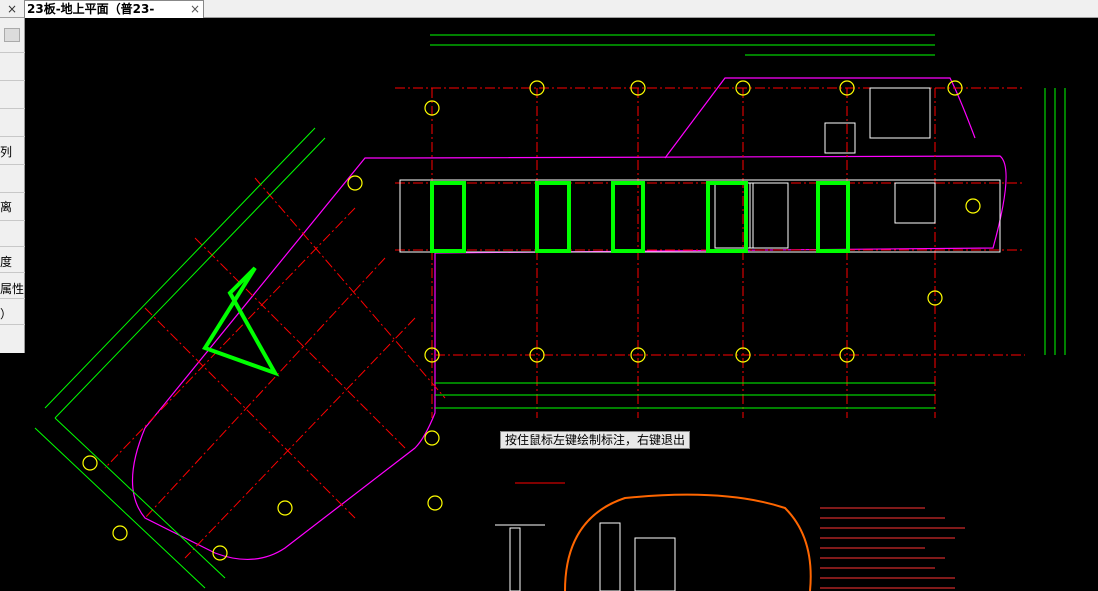 The width and height of the screenshot is (1098, 591). What do you see at coordinates (12, 289) in the screenshot?
I see `panel-label: 属性` at bounding box center [12, 289].